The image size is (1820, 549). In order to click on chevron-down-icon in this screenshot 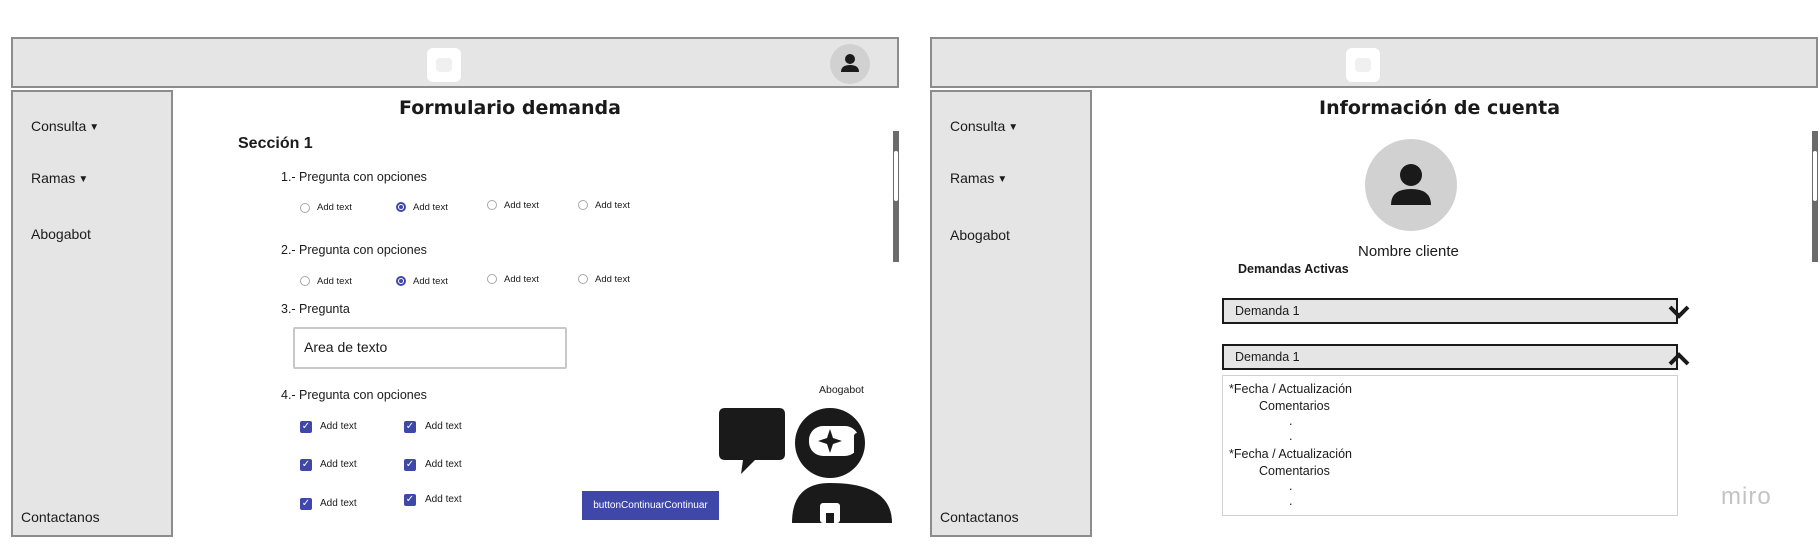, I will do `click(1679, 311)`.